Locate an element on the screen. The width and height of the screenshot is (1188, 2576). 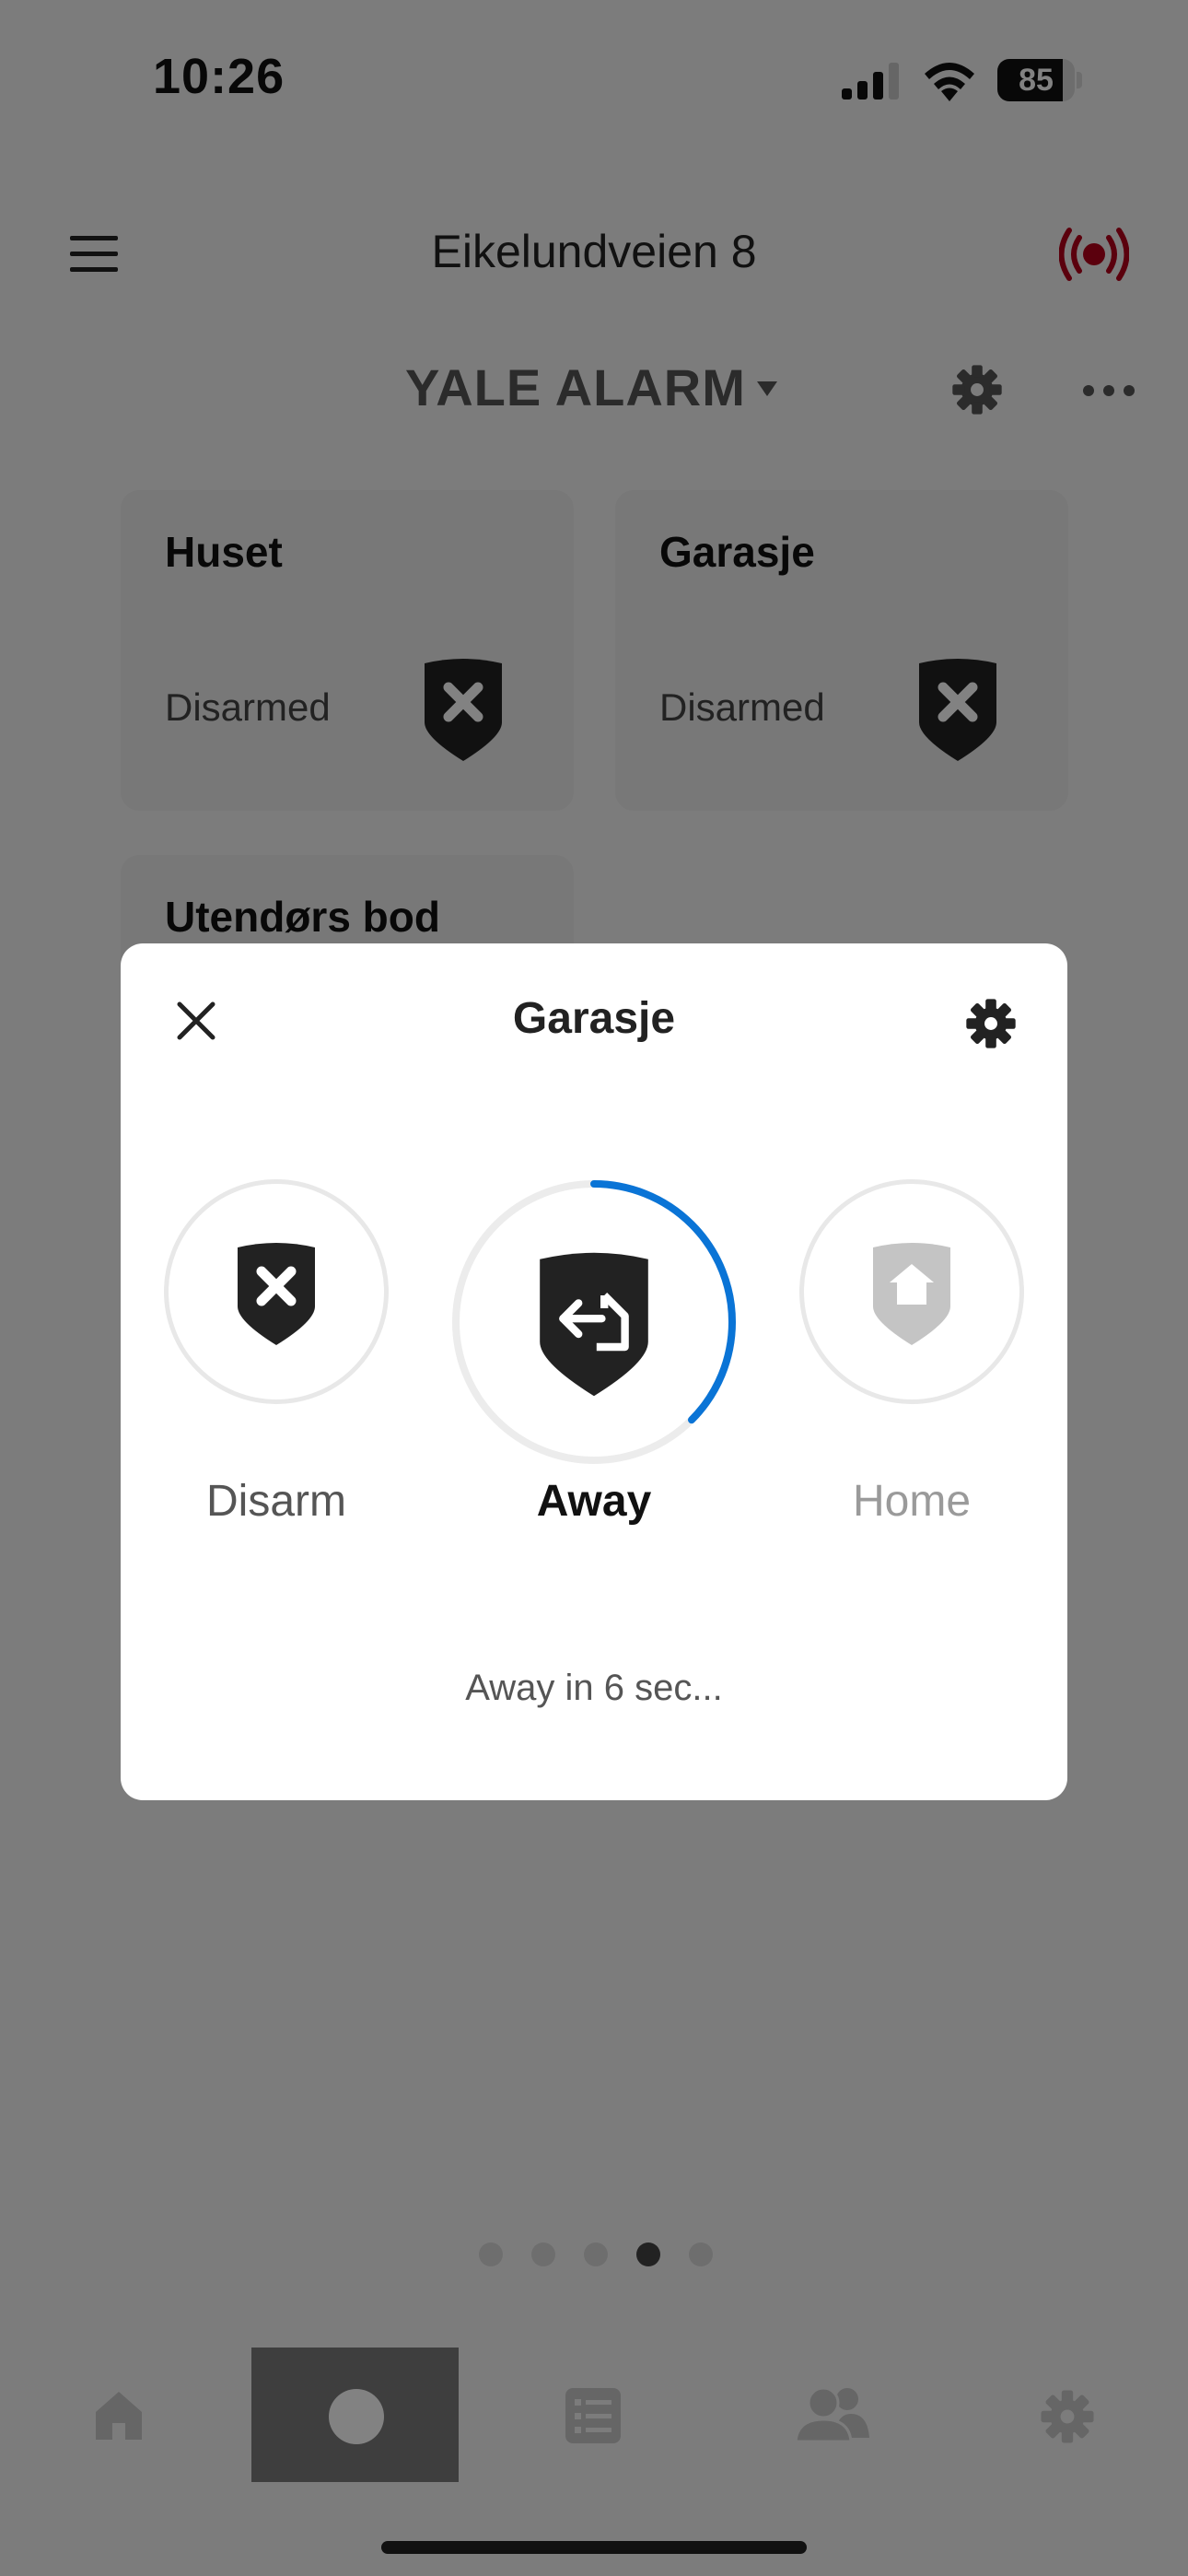
modal-title: Garasje is located at coordinates (594, 1019).